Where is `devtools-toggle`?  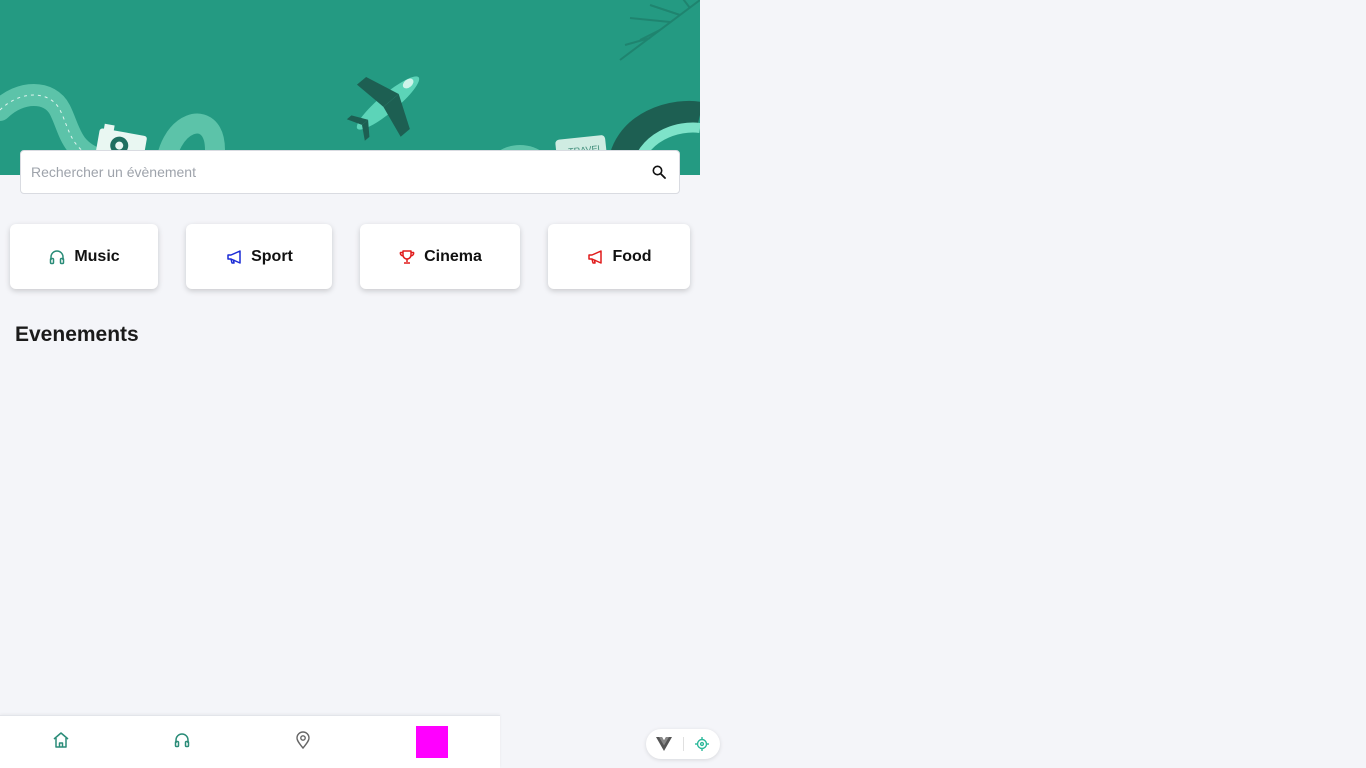
devtools-toggle is located at coordinates (683, 744).